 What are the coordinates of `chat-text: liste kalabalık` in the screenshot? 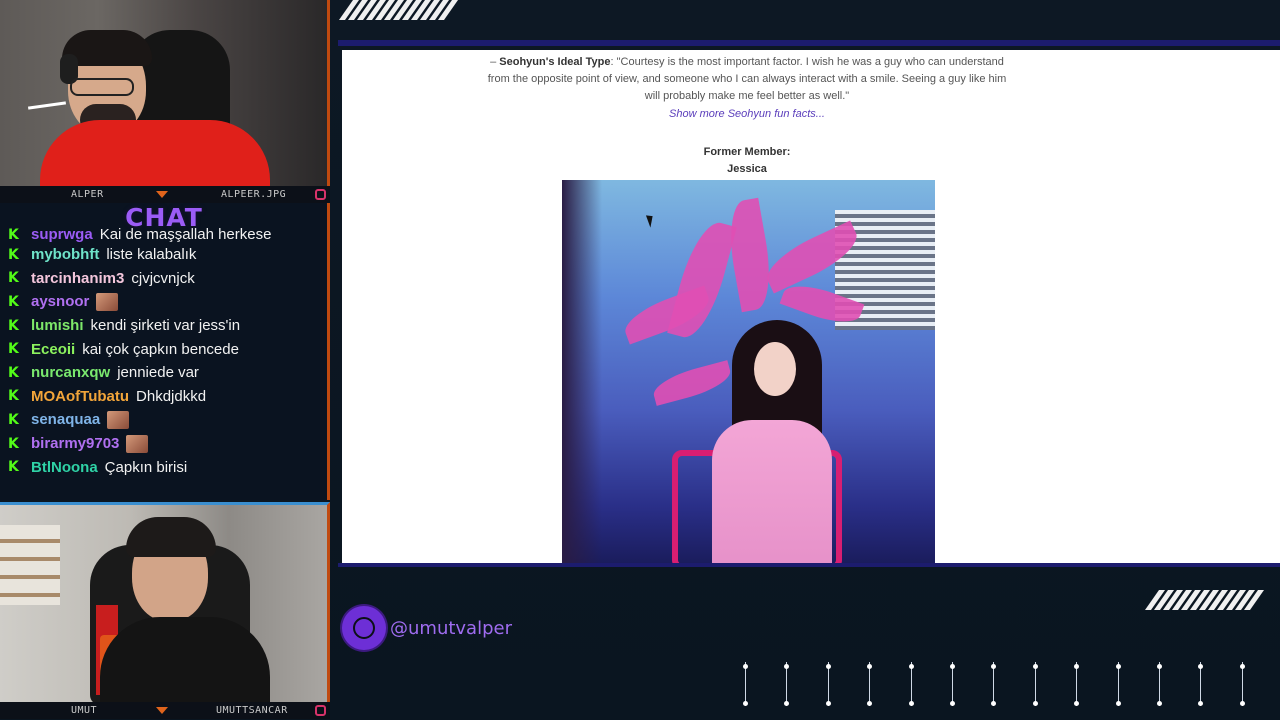 It's located at (151, 255).